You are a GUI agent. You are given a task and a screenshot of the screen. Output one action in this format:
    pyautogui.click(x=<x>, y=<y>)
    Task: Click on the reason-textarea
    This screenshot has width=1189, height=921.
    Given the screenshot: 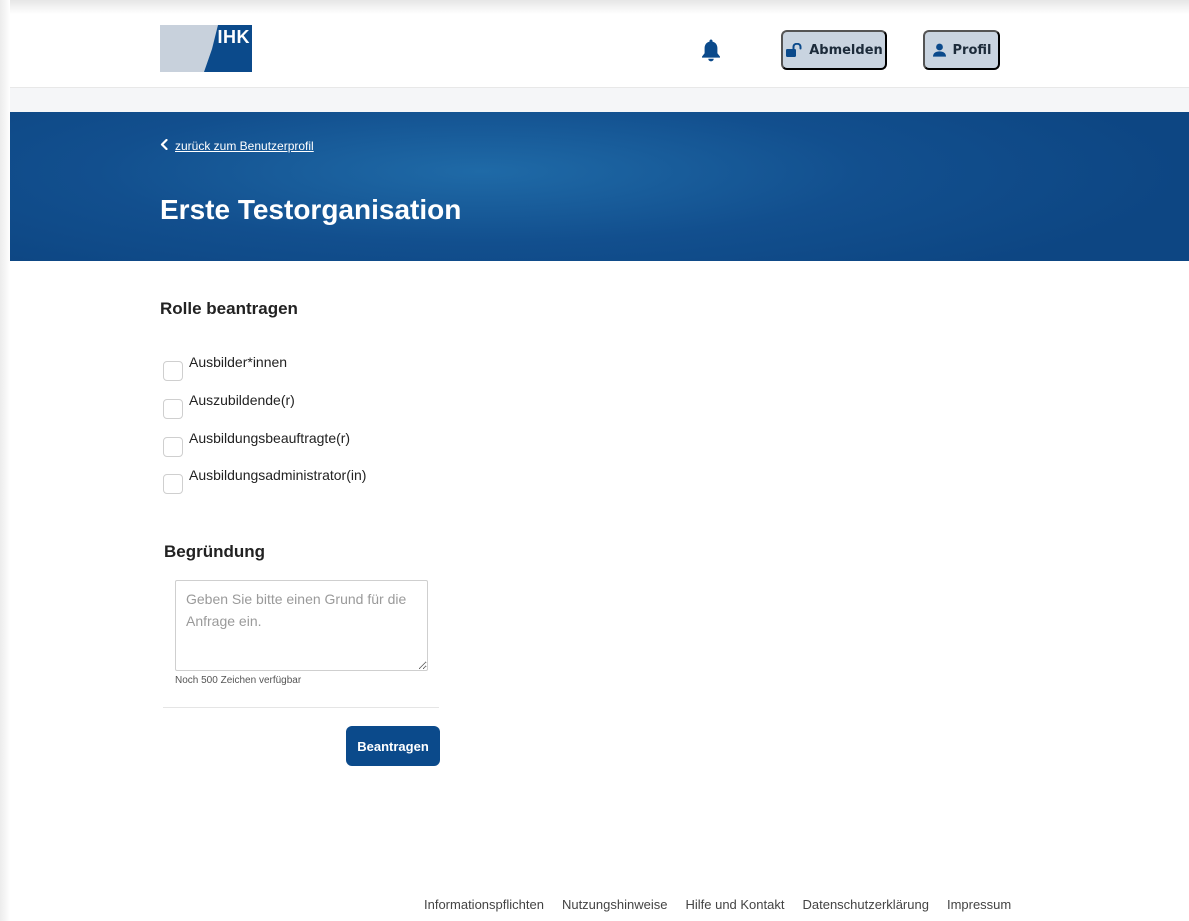 What is the action you would take?
    pyautogui.click(x=301, y=625)
    